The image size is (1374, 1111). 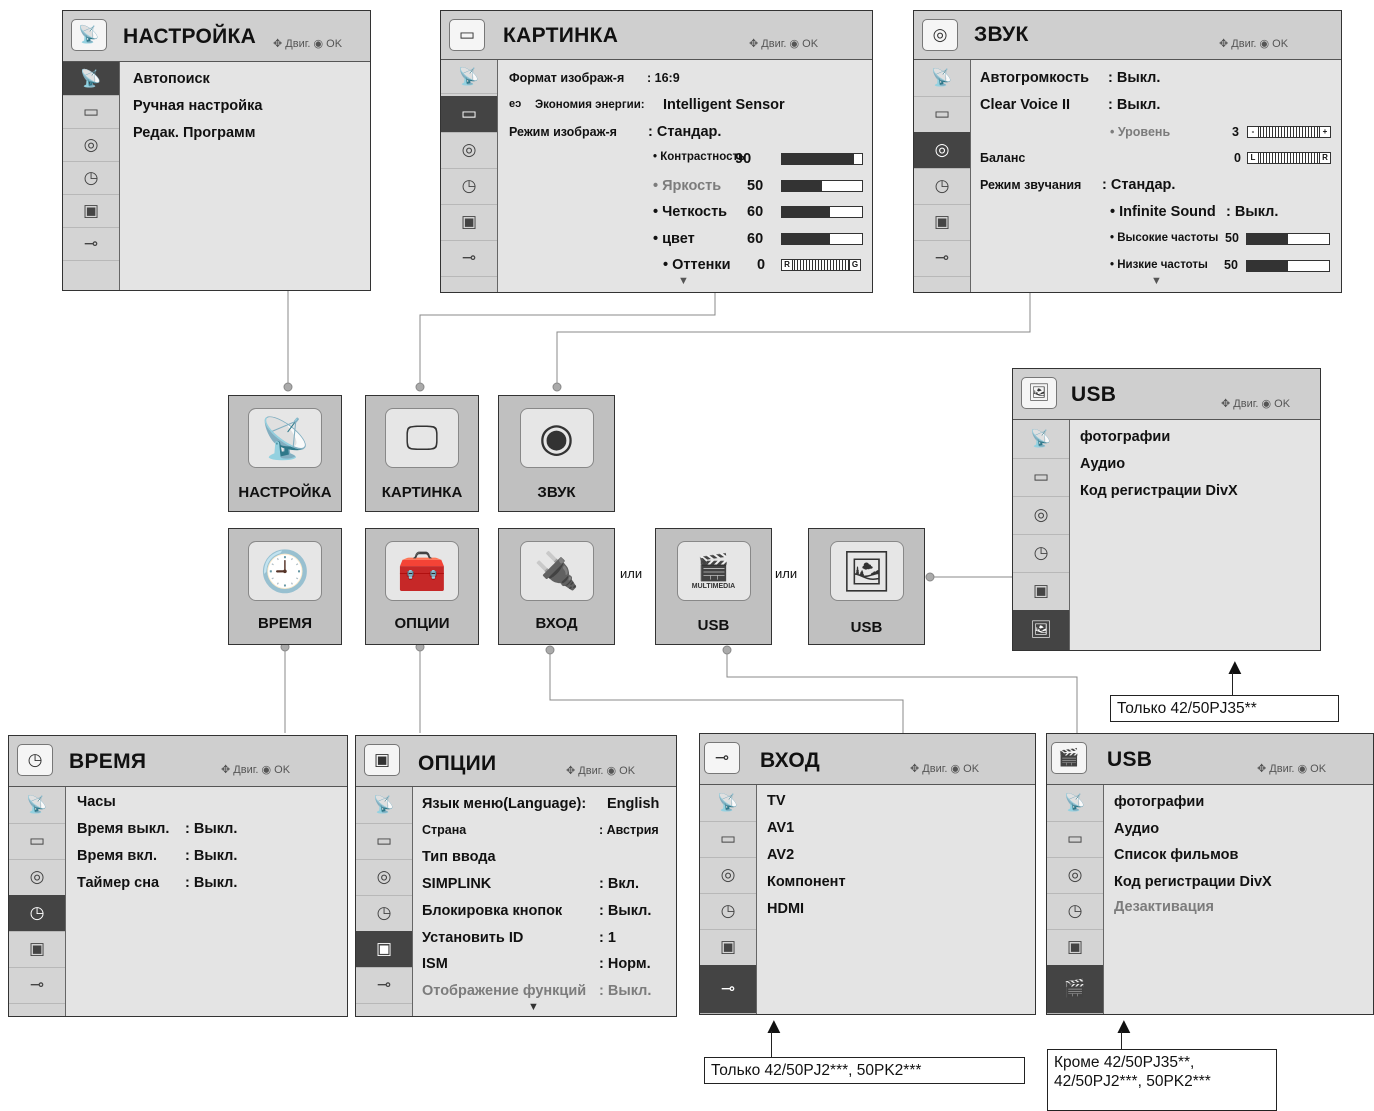 I want to click on usb-bottom-item: Список фильмов, so click(x=1176, y=855).